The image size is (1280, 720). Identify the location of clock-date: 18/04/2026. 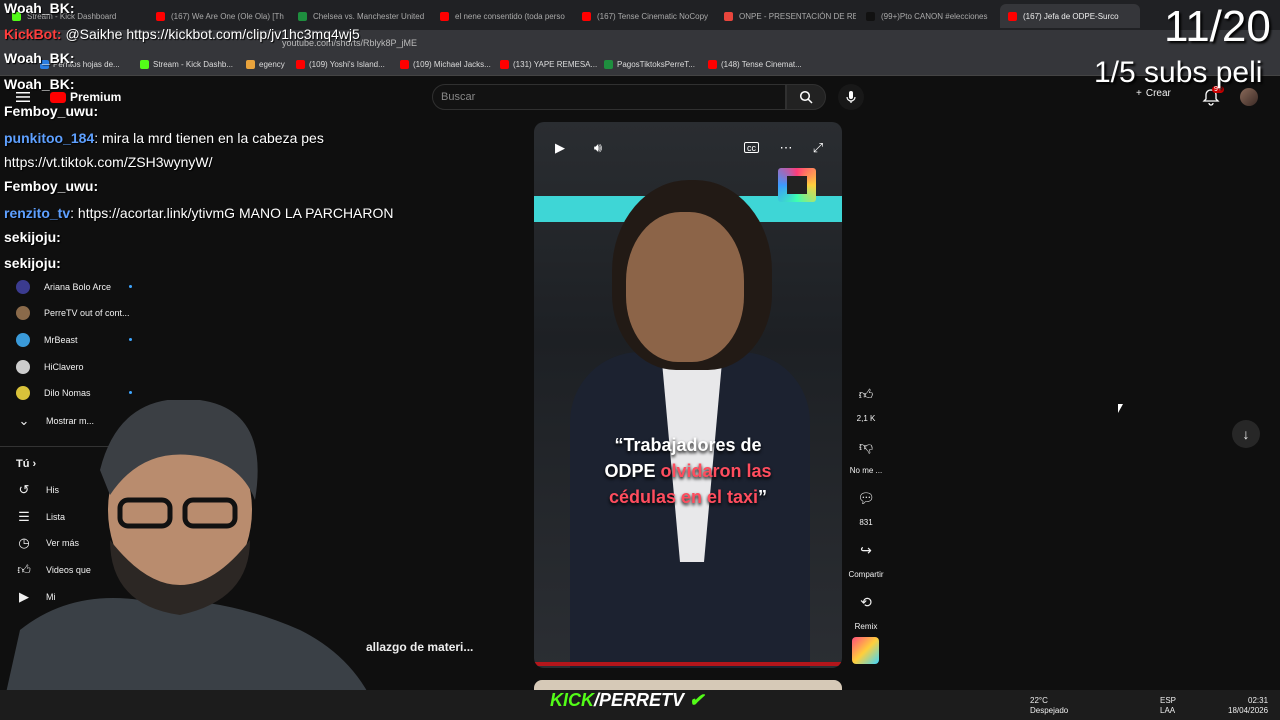
(1248, 710).